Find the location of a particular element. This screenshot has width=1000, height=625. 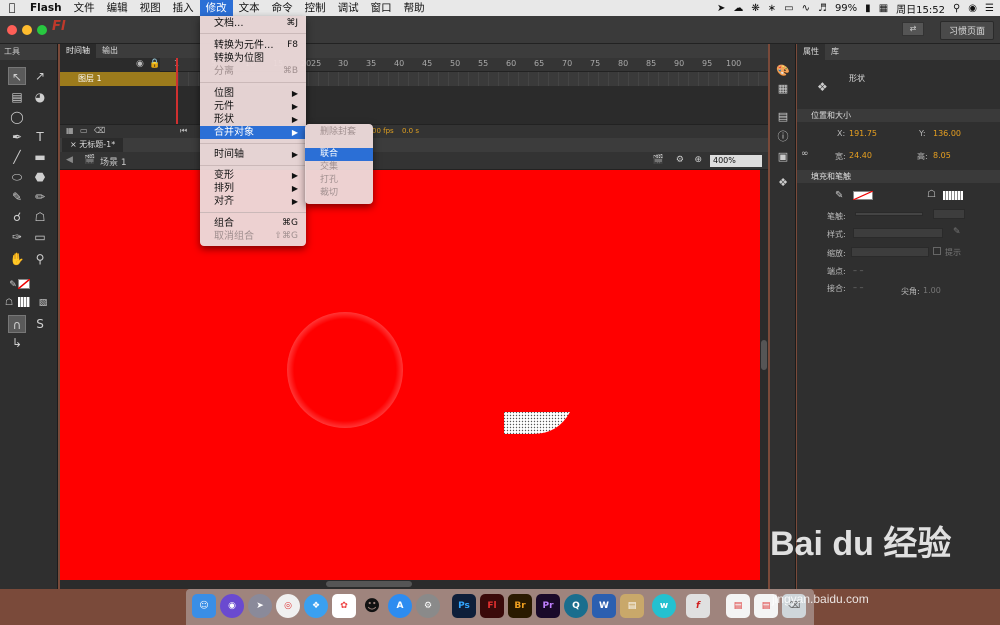

cloud-icon: ☁ is located at coordinates (738, 8).